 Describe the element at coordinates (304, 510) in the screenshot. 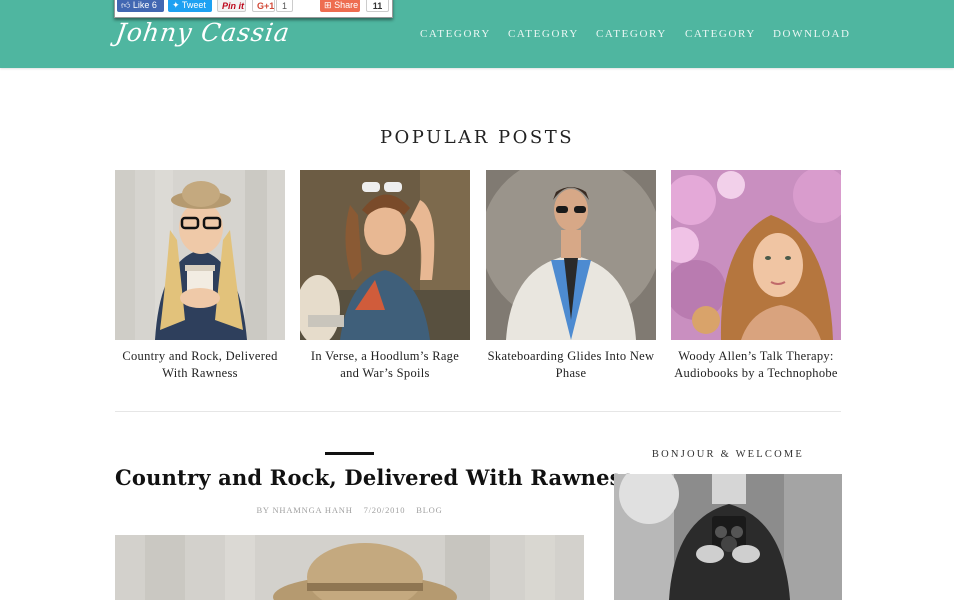

I see `post-author: BY NHAMNGA HANH` at that location.